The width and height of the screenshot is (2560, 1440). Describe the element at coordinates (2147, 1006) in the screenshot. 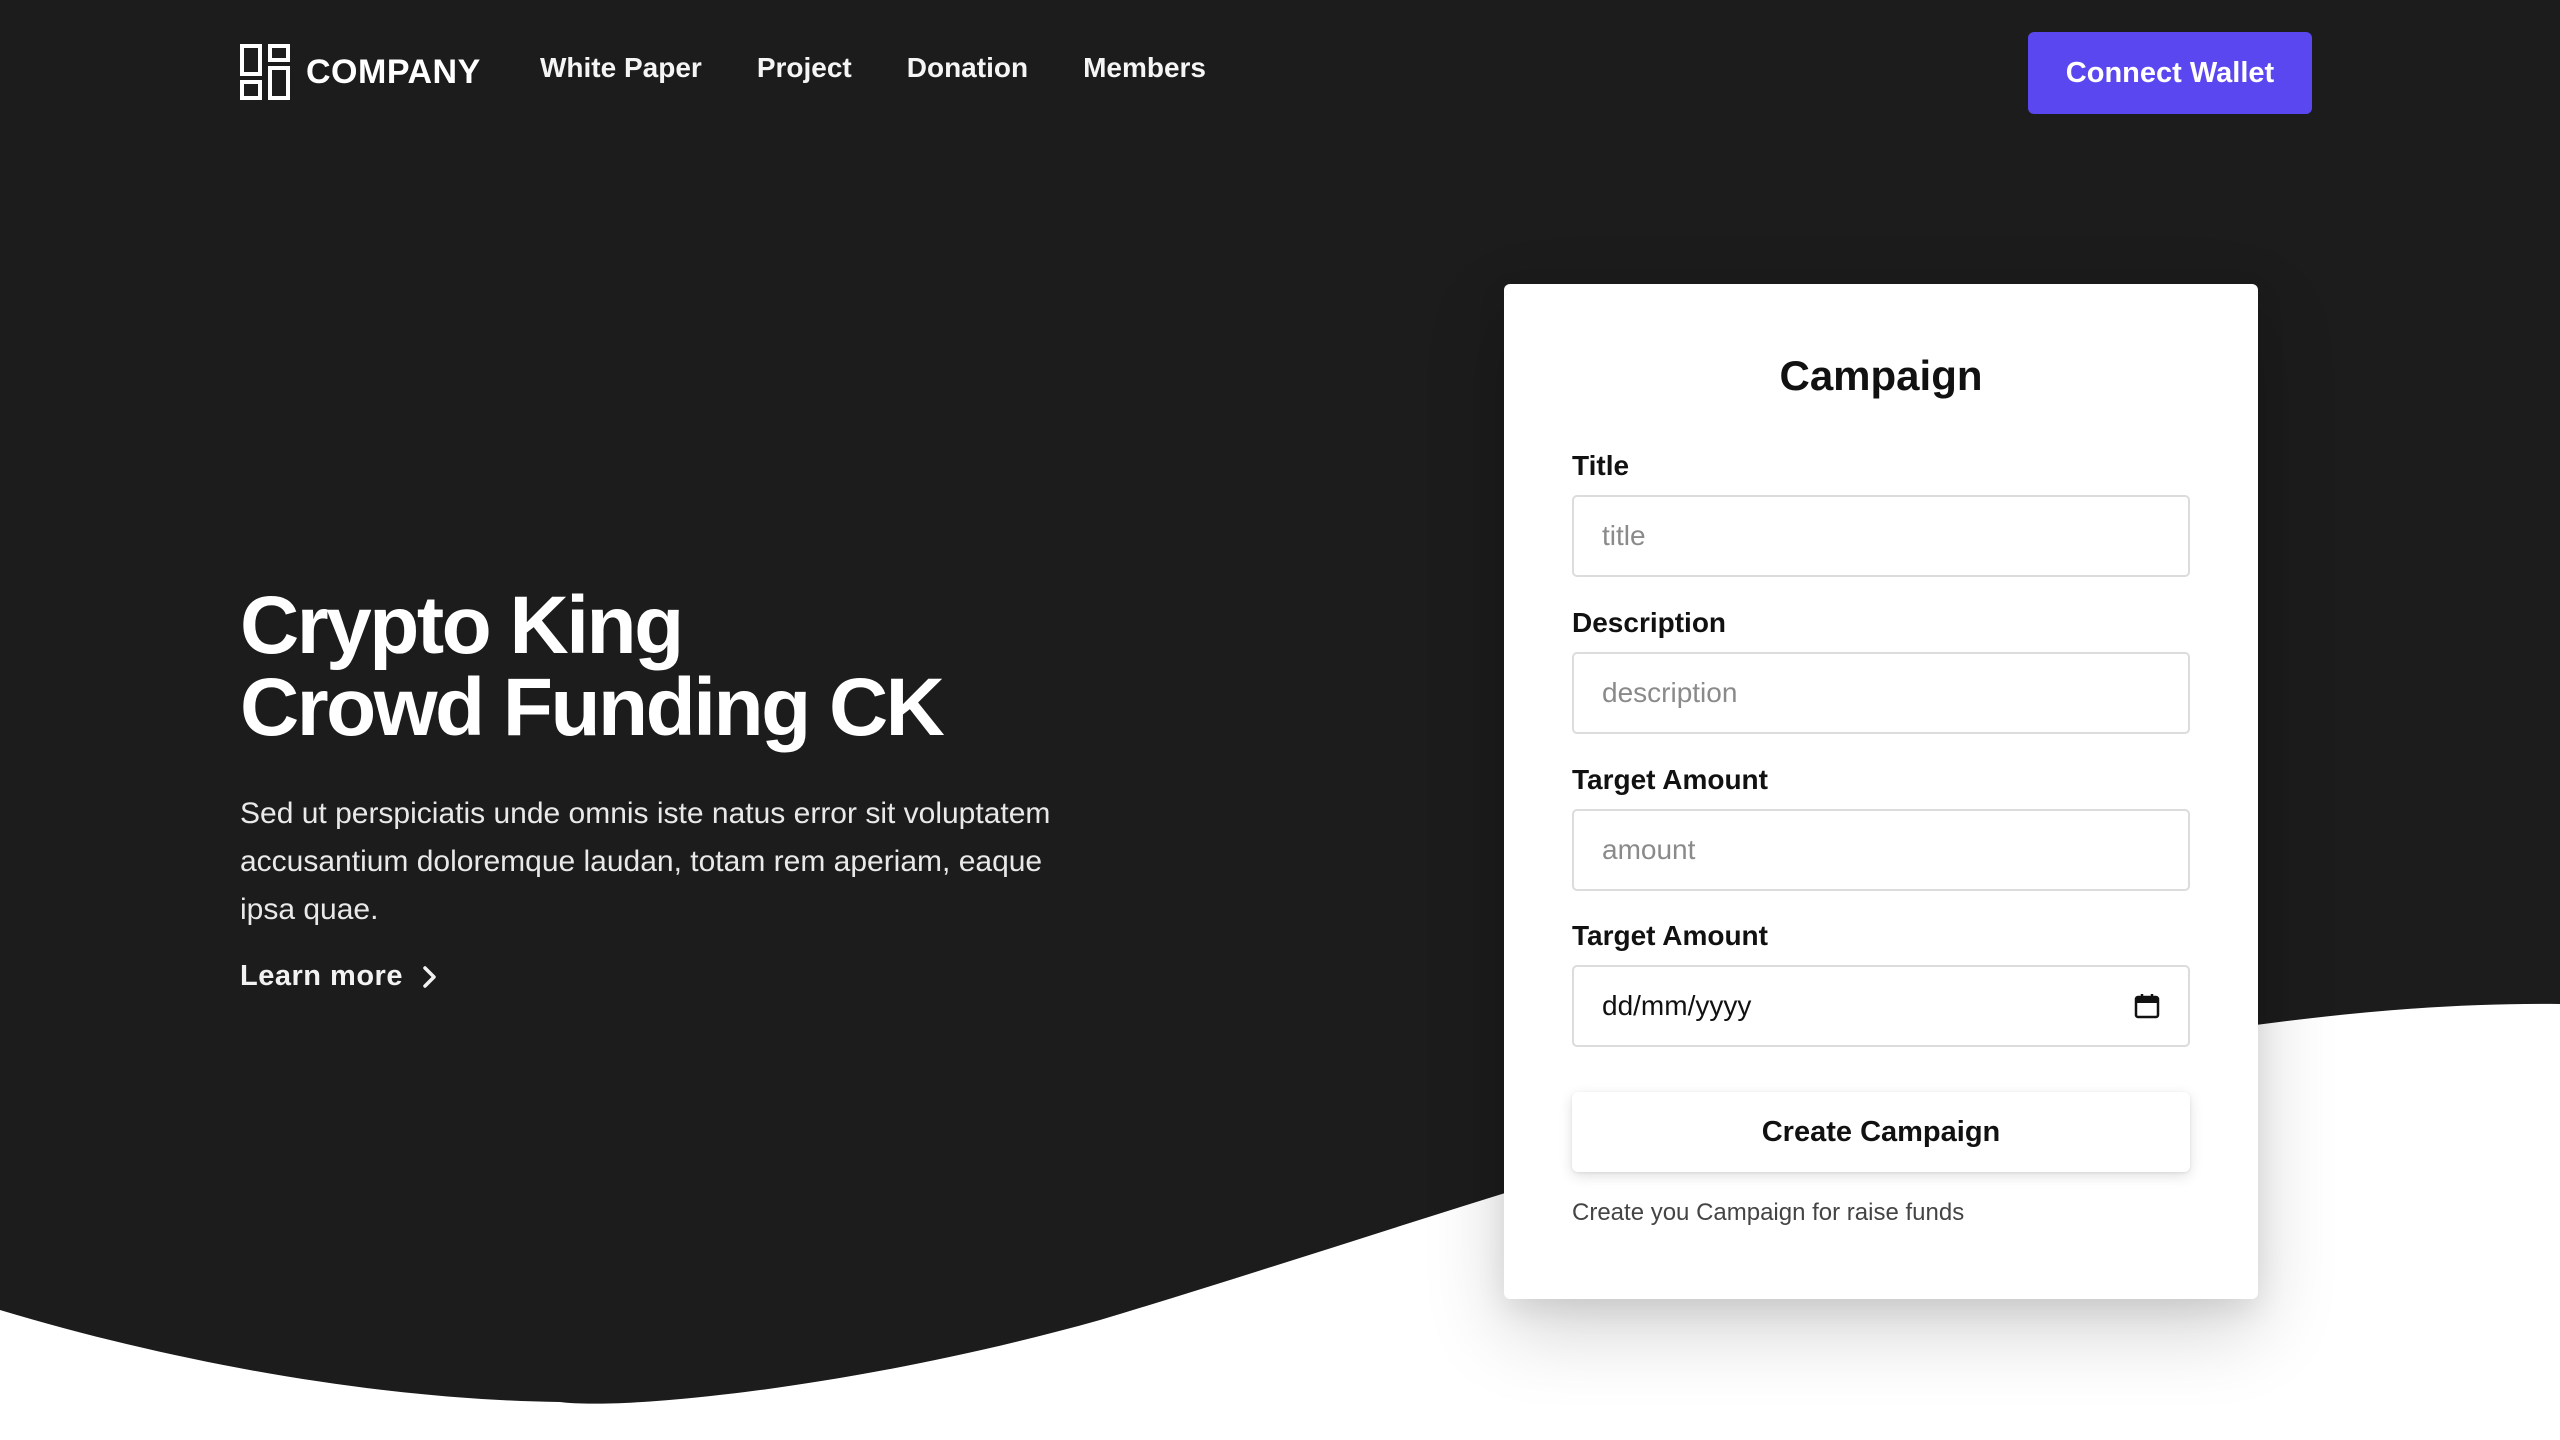

I see `calendar-icon` at that location.